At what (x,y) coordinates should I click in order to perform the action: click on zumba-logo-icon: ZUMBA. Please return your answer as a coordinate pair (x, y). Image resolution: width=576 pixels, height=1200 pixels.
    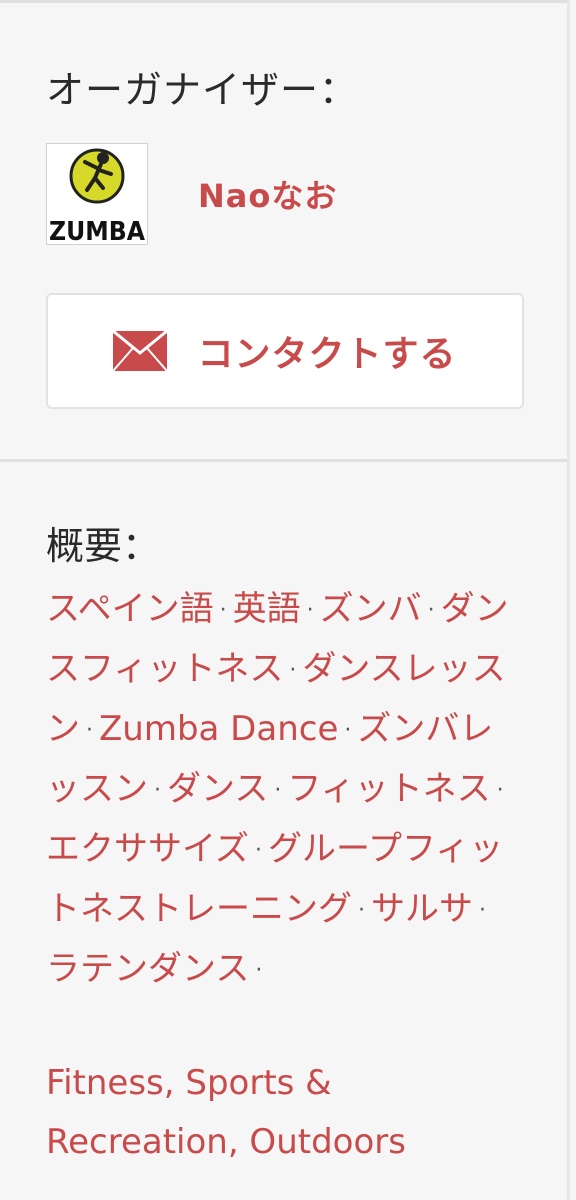
    Looking at the image, I should click on (97, 196).